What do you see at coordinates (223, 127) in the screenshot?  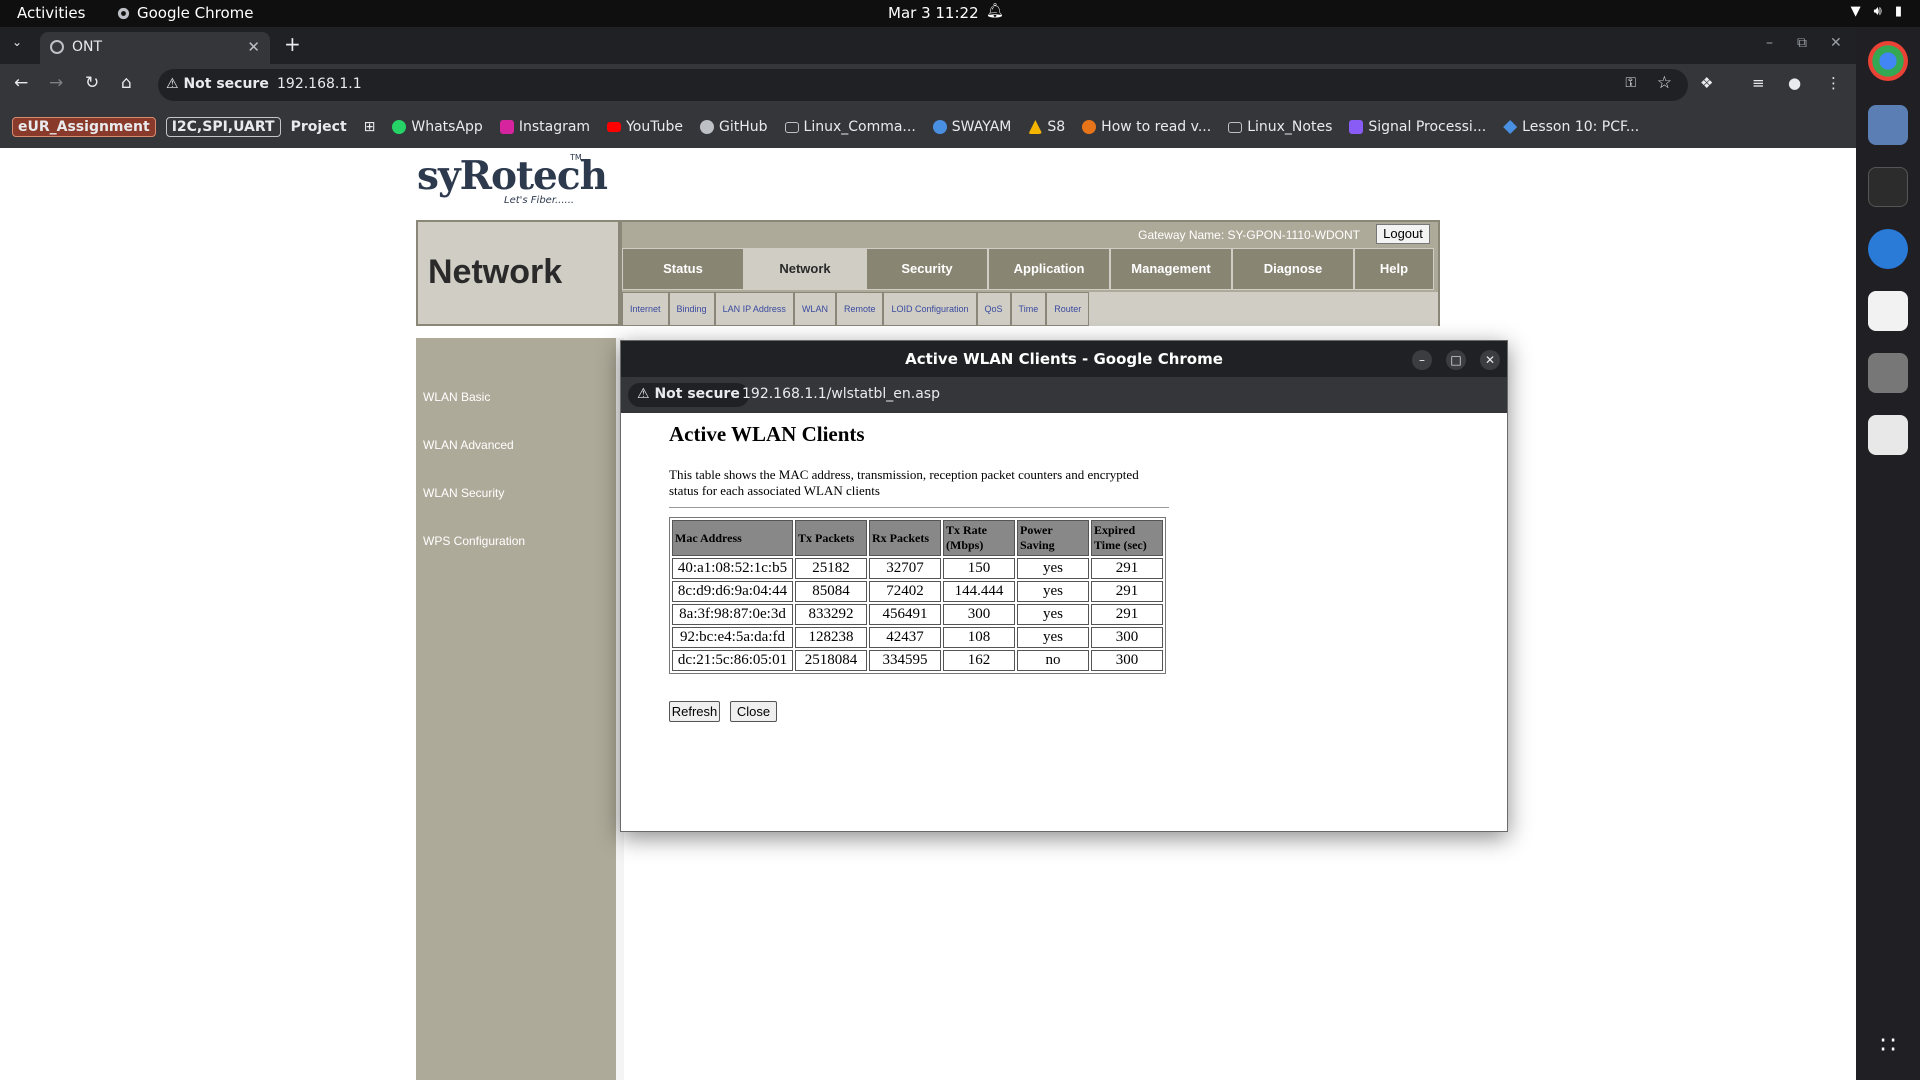 I see `bookmark-i2c-spi-uart: I2C,SPI,UART` at bounding box center [223, 127].